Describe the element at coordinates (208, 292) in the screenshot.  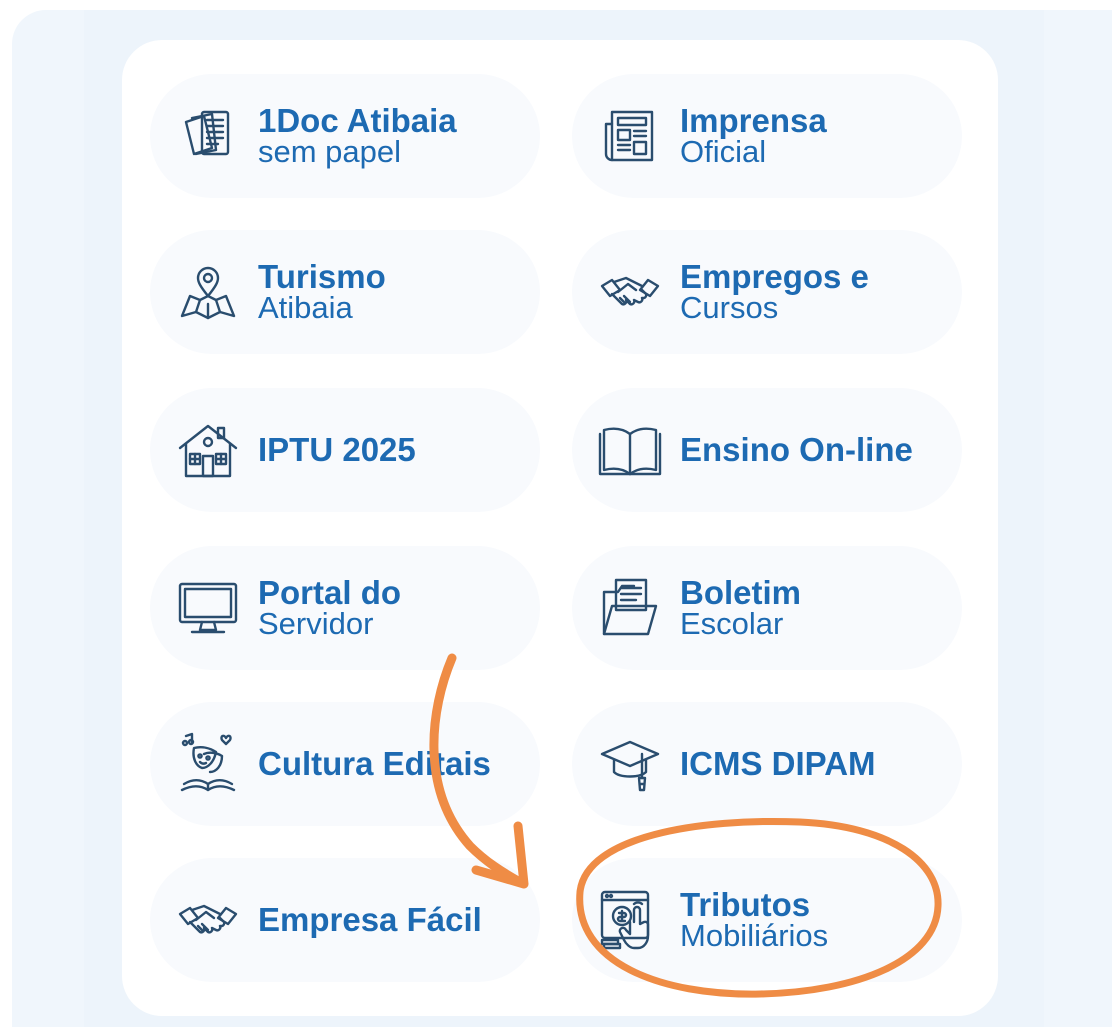
I see `map-pin-icon` at that location.